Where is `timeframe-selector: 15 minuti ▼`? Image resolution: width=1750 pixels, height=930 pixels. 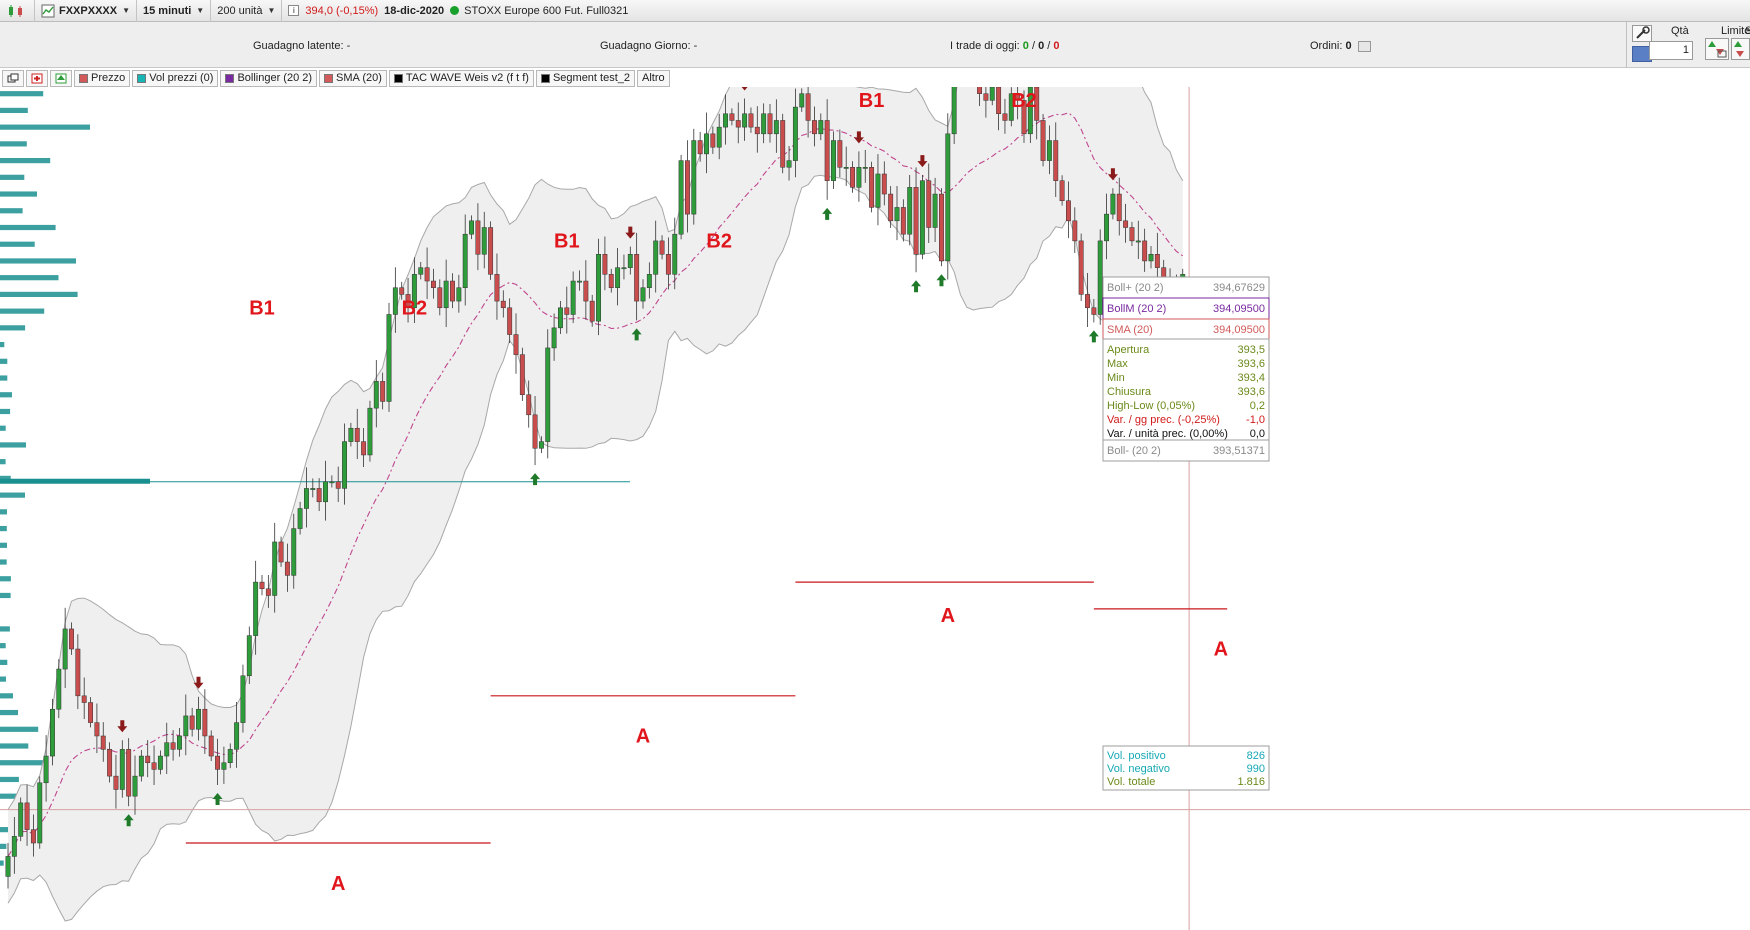 timeframe-selector: 15 minuti ▼ is located at coordinates (174, 11).